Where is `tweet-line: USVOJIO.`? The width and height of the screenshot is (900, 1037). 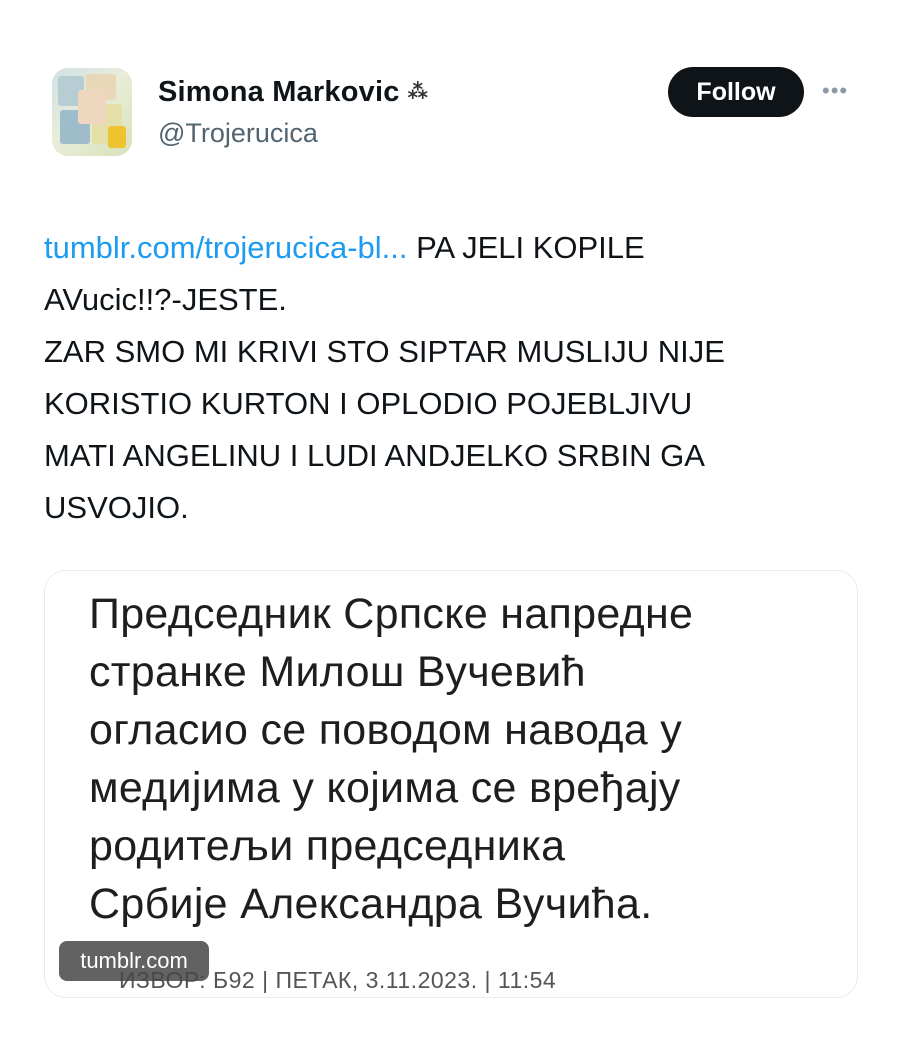
tweet-line: USVOJIO. is located at coordinates (116, 507).